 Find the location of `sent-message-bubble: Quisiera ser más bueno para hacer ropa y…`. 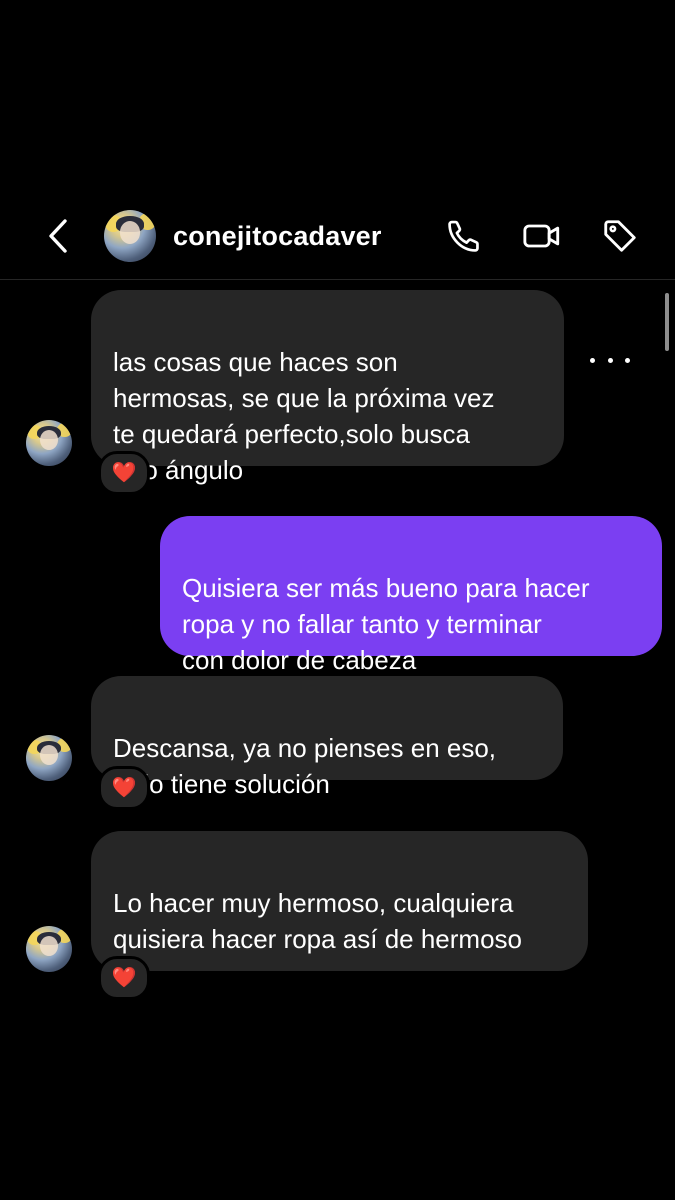

sent-message-bubble: Quisiera ser más bueno para hacer ropa y… is located at coordinates (411, 595).